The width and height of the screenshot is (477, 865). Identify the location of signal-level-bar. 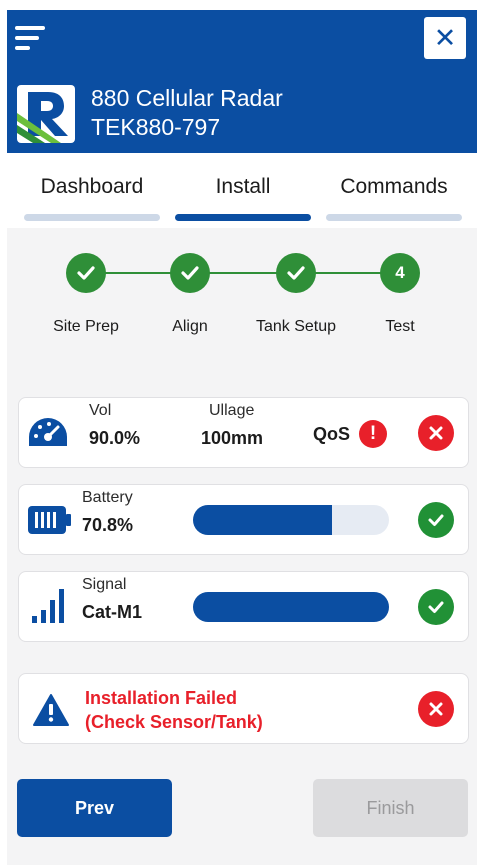
(291, 607).